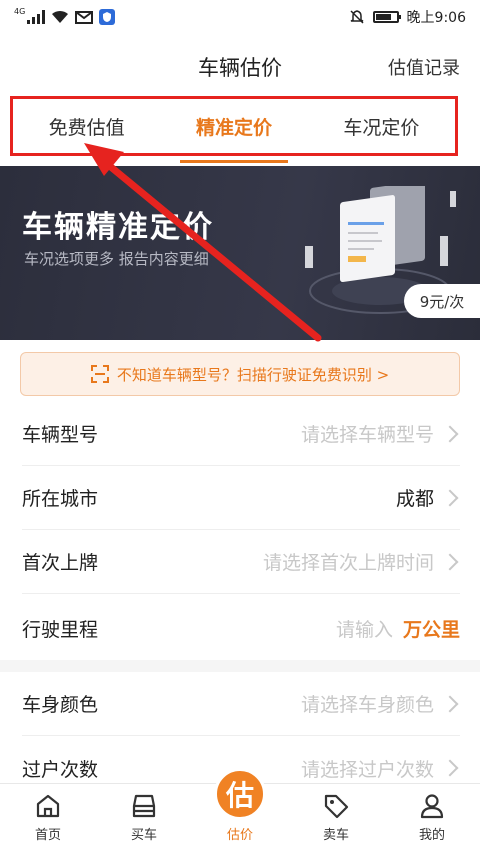  Describe the element at coordinates (239, 835) in the screenshot. I see `bottom-nav-label: 估价` at that location.